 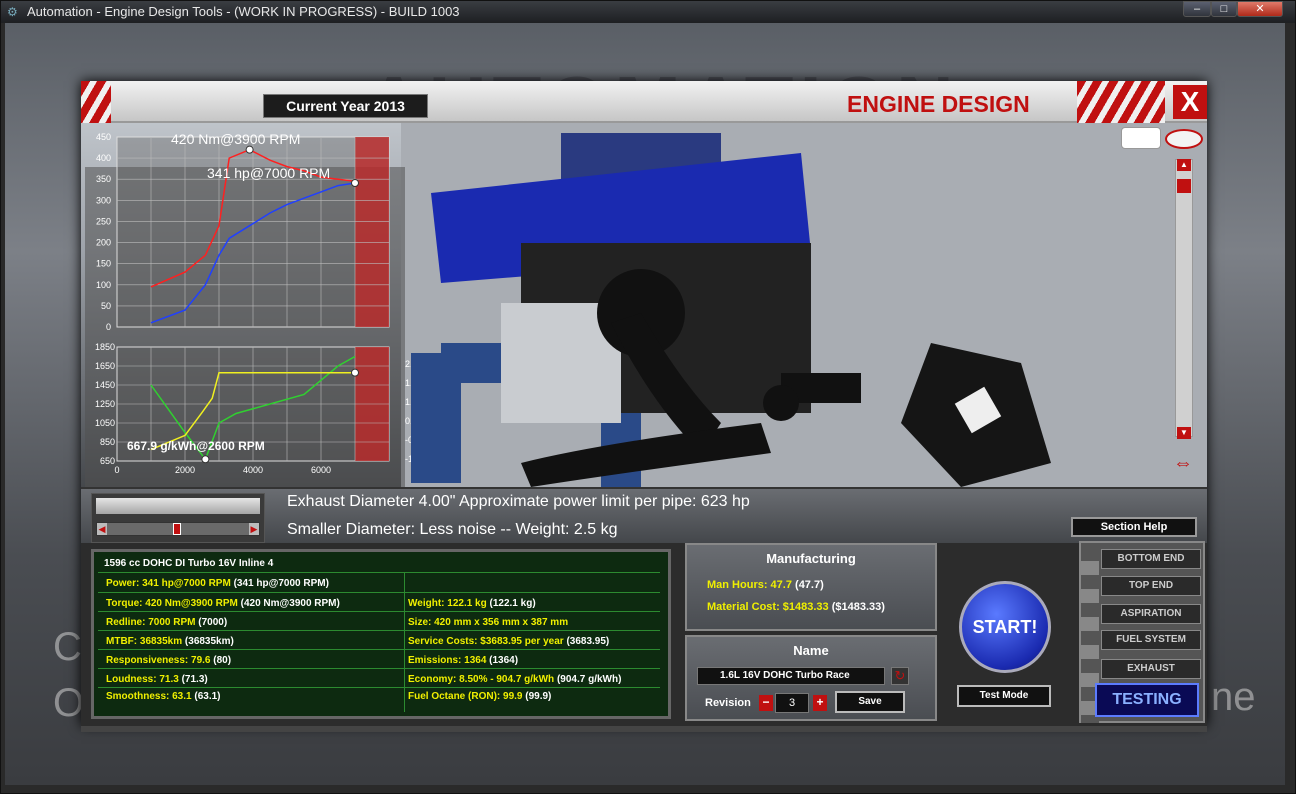 What do you see at coordinates (108, 327) in the screenshot?
I see `y-tick-label: 0` at bounding box center [108, 327].